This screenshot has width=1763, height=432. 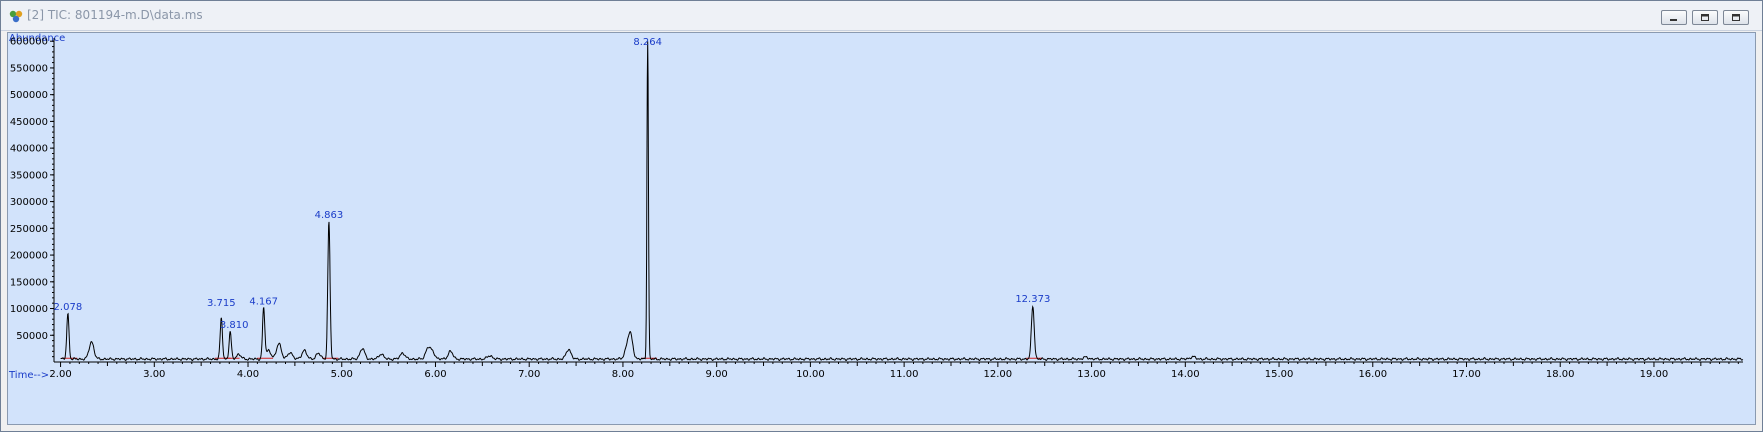 I want to click on x-tick-label: 15.00, so click(x=1279, y=374).